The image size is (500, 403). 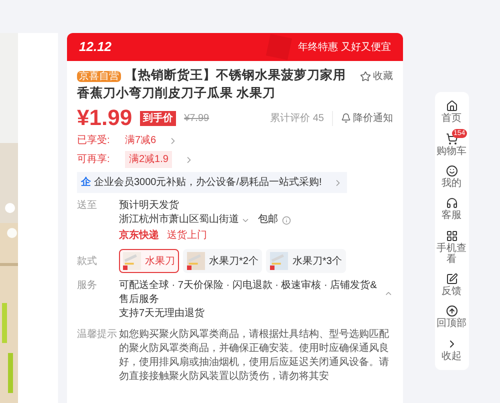 What do you see at coordinates (452, 106) in the screenshot?
I see `home-icon` at bounding box center [452, 106].